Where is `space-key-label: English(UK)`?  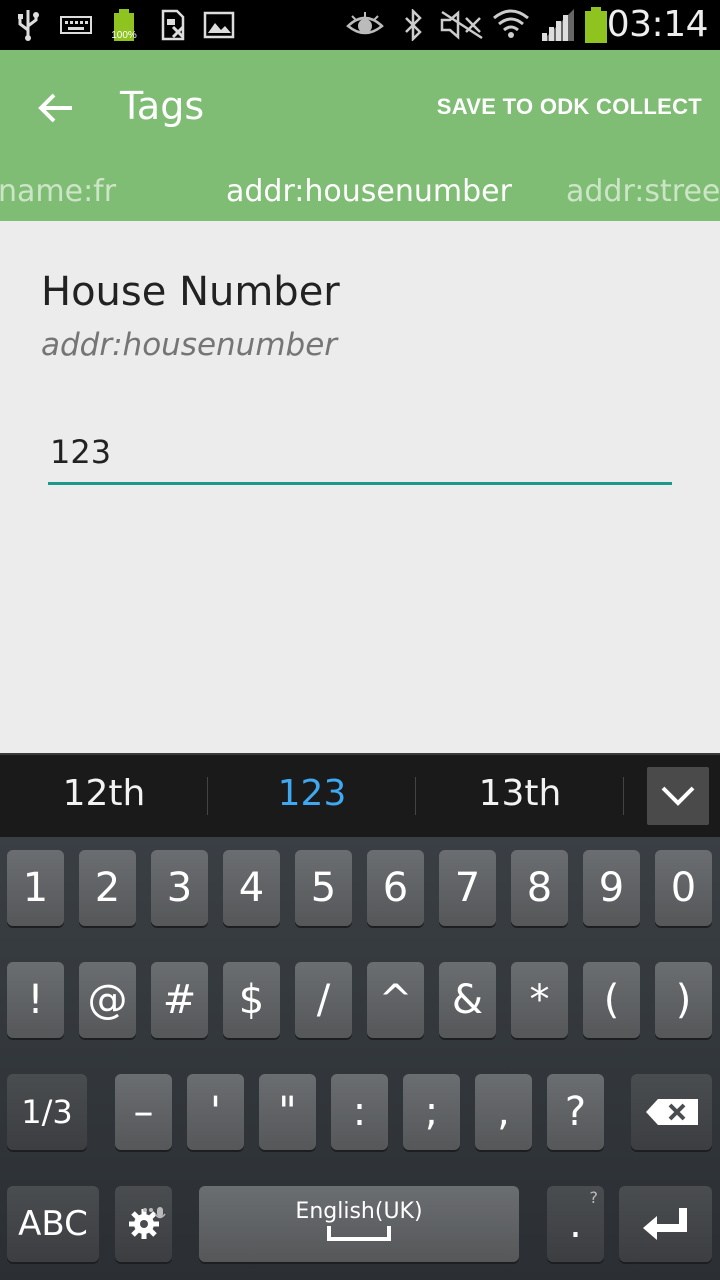 space-key-label: English(UK) is located at coordinates (359, 1211).